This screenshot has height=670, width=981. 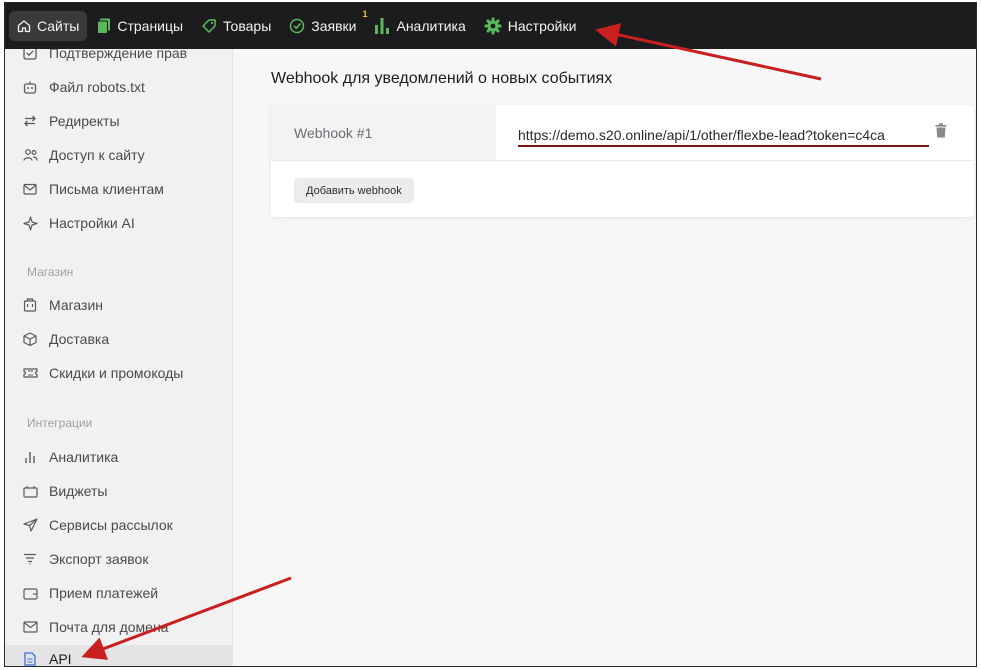 What do you see at coordinates (431, 26) in the screenshot?
I see `nav-analytics-label: Аналитика` at bounding box center [431, 26].